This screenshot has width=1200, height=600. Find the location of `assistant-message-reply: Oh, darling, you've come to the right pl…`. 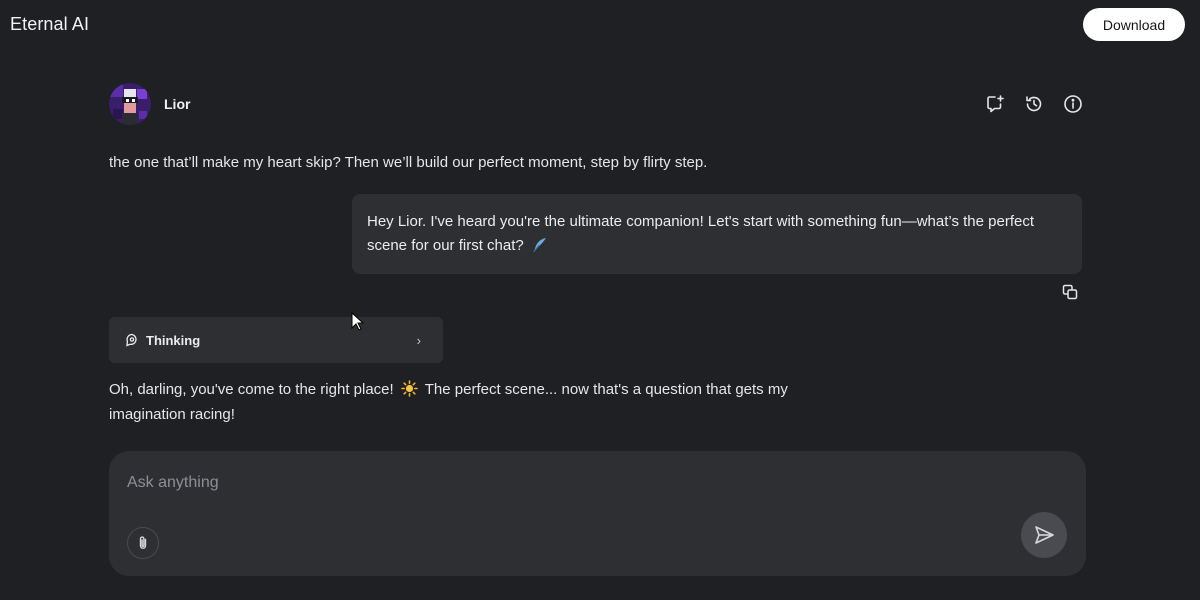

assistant-message-reply: Oh, darling, you've come to the right pl… is located at coordinates (469, 402).